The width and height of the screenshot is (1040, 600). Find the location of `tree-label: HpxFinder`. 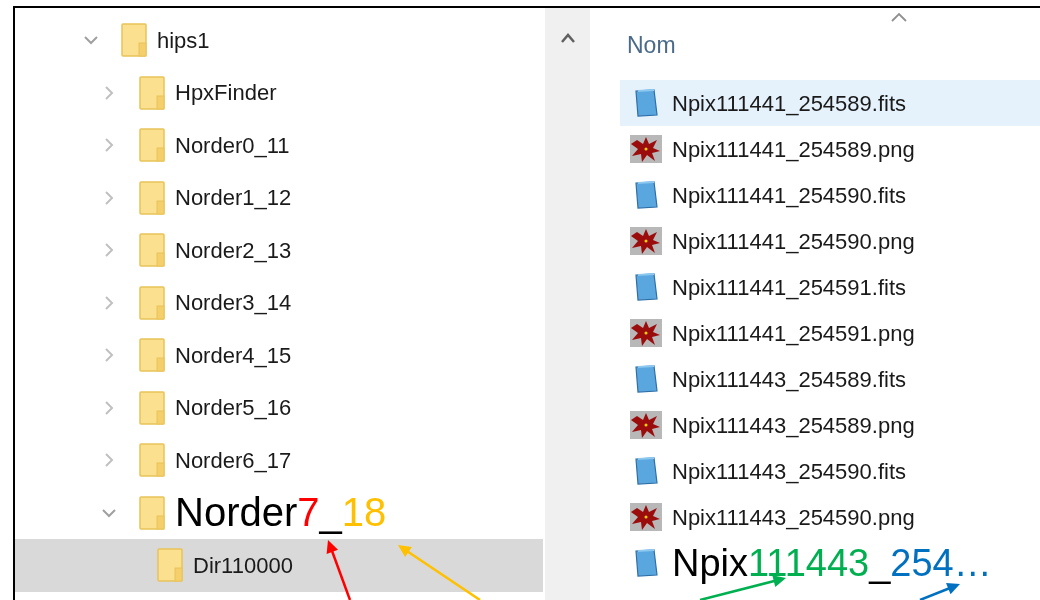

tree-label: HpxFinder is located at coordinates (226, 93).